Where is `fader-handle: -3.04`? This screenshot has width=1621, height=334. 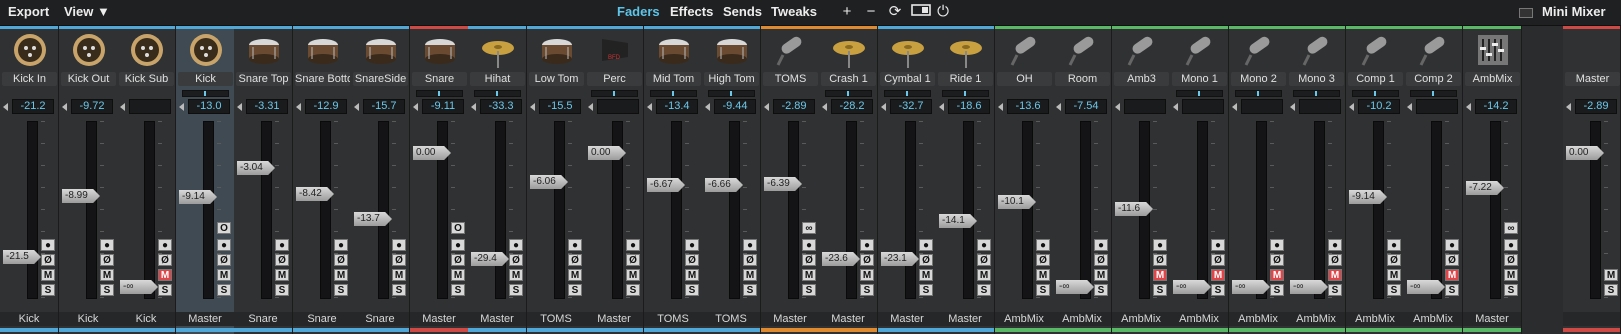 fader-handle: -3.04 is located at coordinates (256, 168).